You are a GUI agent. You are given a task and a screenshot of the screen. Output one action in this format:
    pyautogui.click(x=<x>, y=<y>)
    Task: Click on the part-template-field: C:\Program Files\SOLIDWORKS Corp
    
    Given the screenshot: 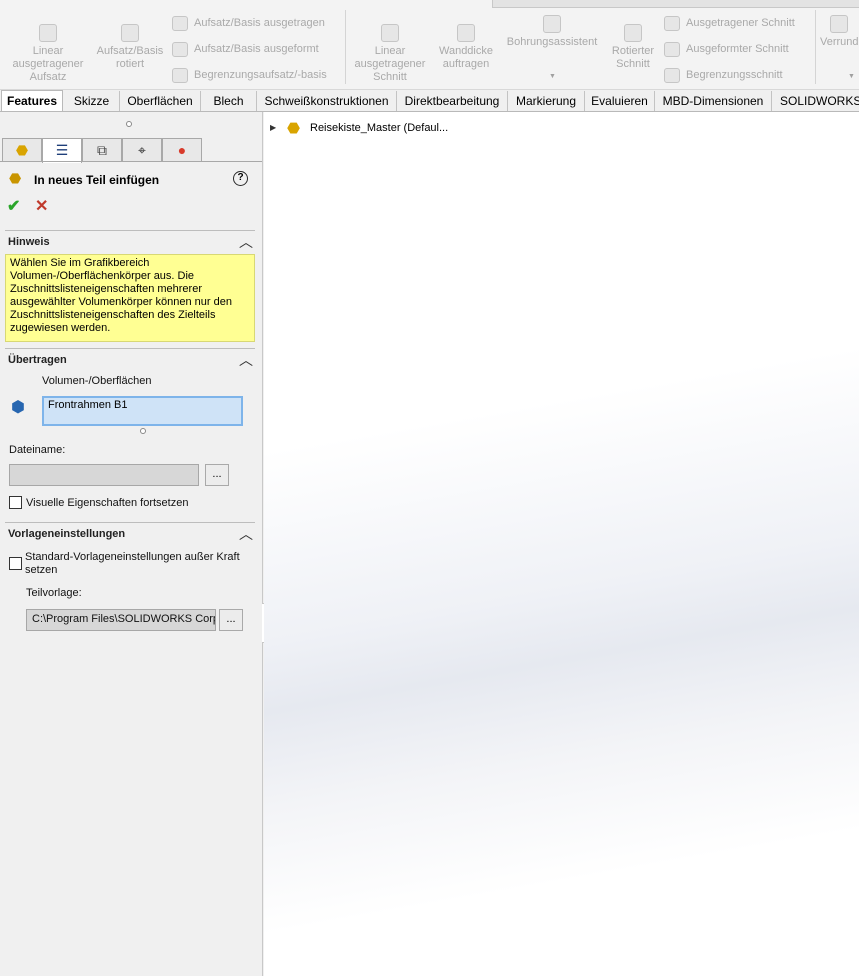 What is the action you would take?
    pyautogui.click(x=121, y=620)
    